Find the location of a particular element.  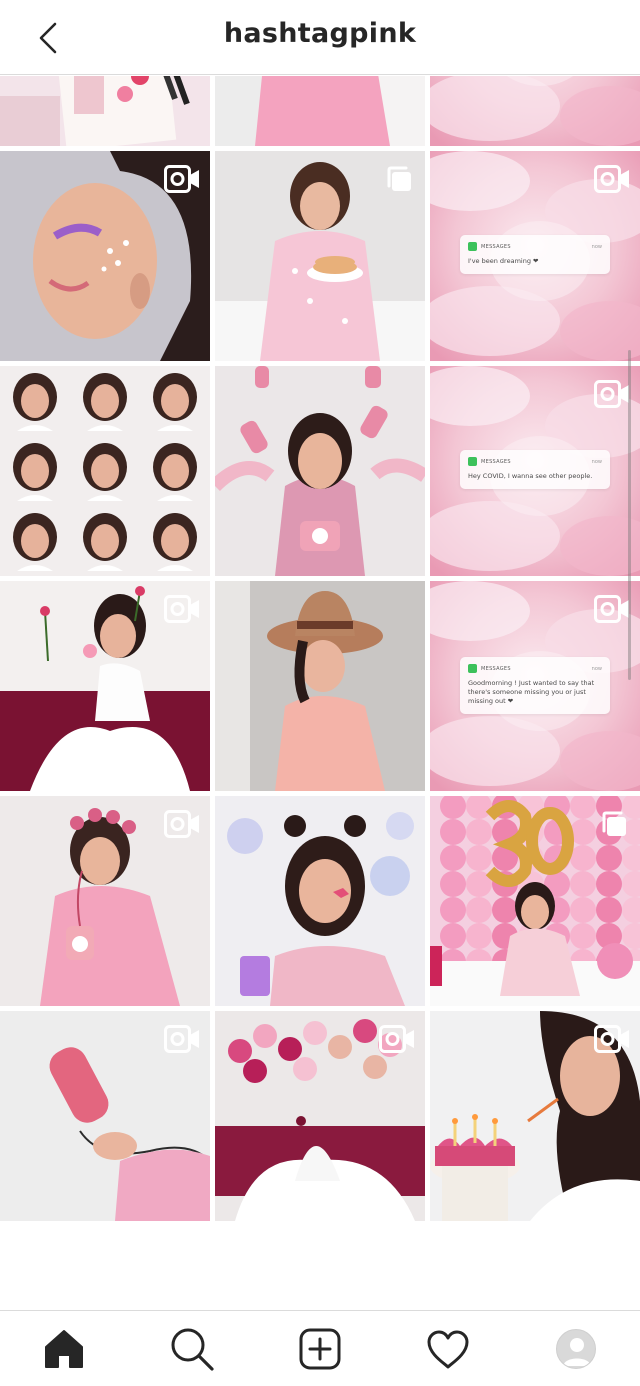

heart-icon is located at coordinates (448, 1349).